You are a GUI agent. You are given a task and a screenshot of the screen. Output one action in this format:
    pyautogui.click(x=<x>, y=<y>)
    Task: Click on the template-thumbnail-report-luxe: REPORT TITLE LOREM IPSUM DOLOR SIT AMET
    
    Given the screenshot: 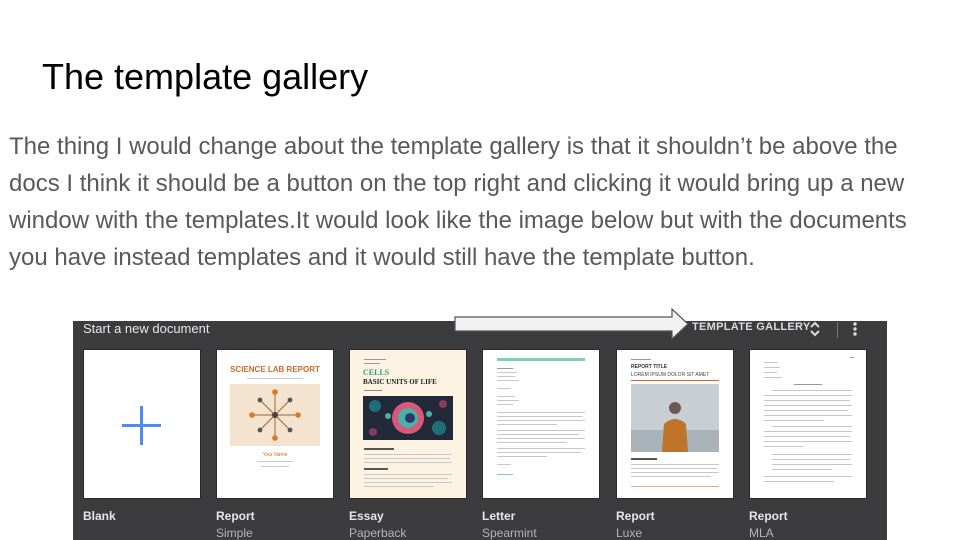 What is the action you would take?
    pyautogui.click(x=675, y=424)
    